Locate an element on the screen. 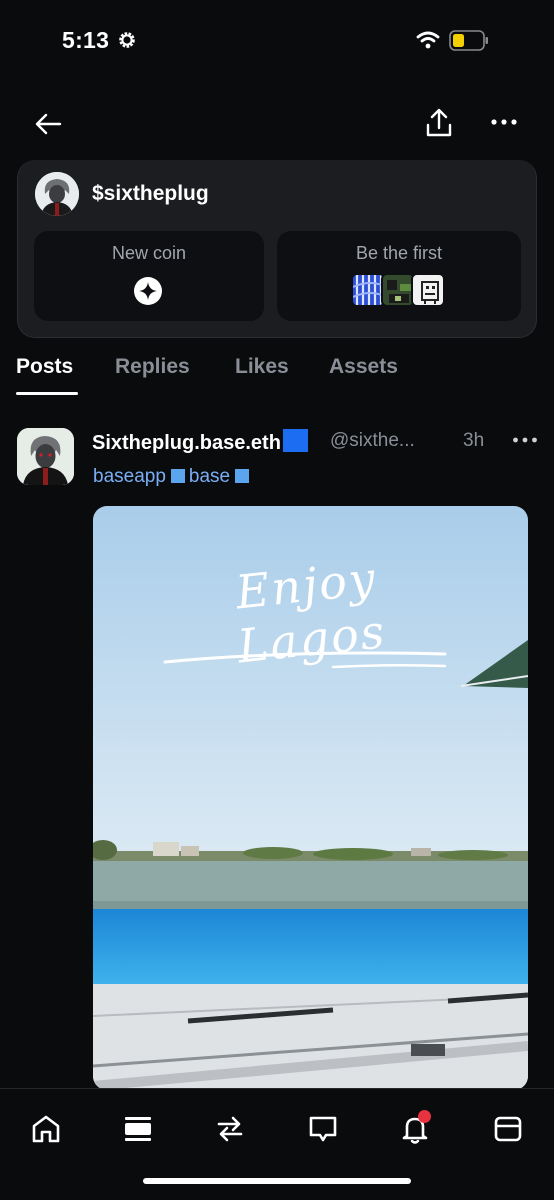 The width and height of the screenshot is (554, 1200). profile-card: $sixtheplug New coin Be the first is located at coordinates (277, 249).